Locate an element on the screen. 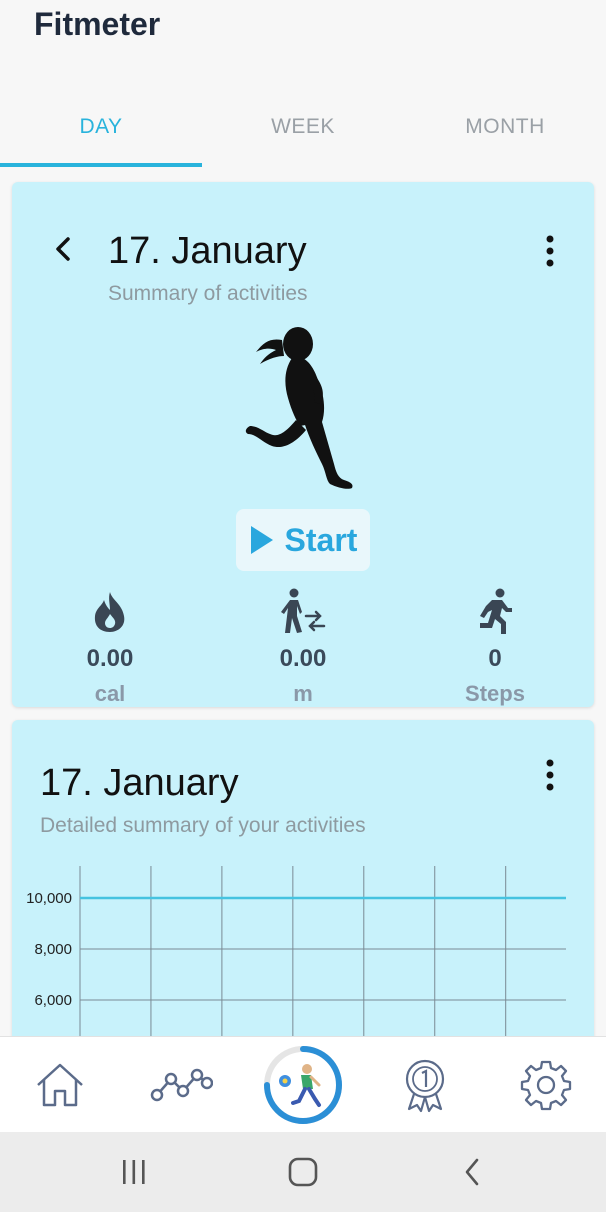 The image size is (606, 1212). home-square-icon is located at coordinates (303, 1172).